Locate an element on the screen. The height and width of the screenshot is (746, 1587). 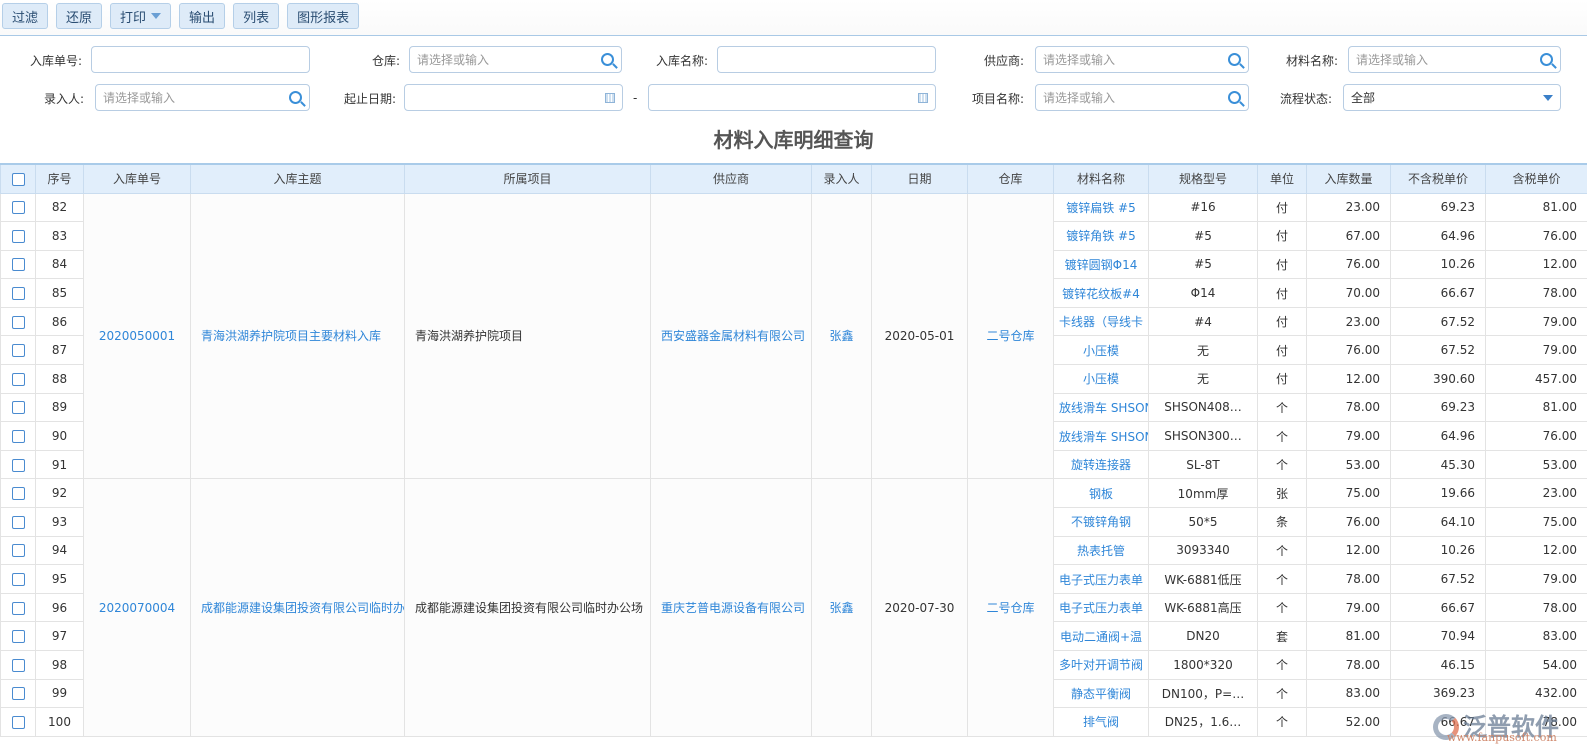
inbound-subject-link: 青海洪湖养护院项目主要材料入库 is located at coordinates (297, 336).